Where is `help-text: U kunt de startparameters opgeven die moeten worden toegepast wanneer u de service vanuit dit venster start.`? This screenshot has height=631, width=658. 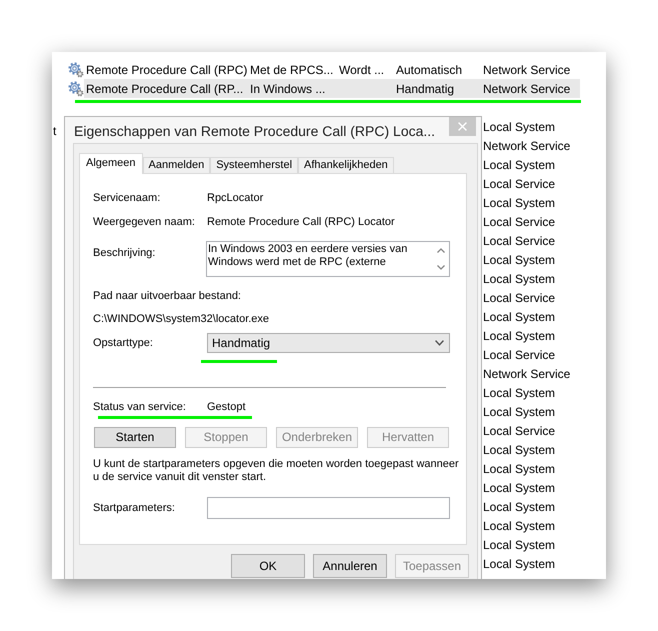
help-text: U kunt de startparameters opgeven die moeten worden toegepast wanneer u de service vanuit dit venster start. is located at coordinates (276, 471).